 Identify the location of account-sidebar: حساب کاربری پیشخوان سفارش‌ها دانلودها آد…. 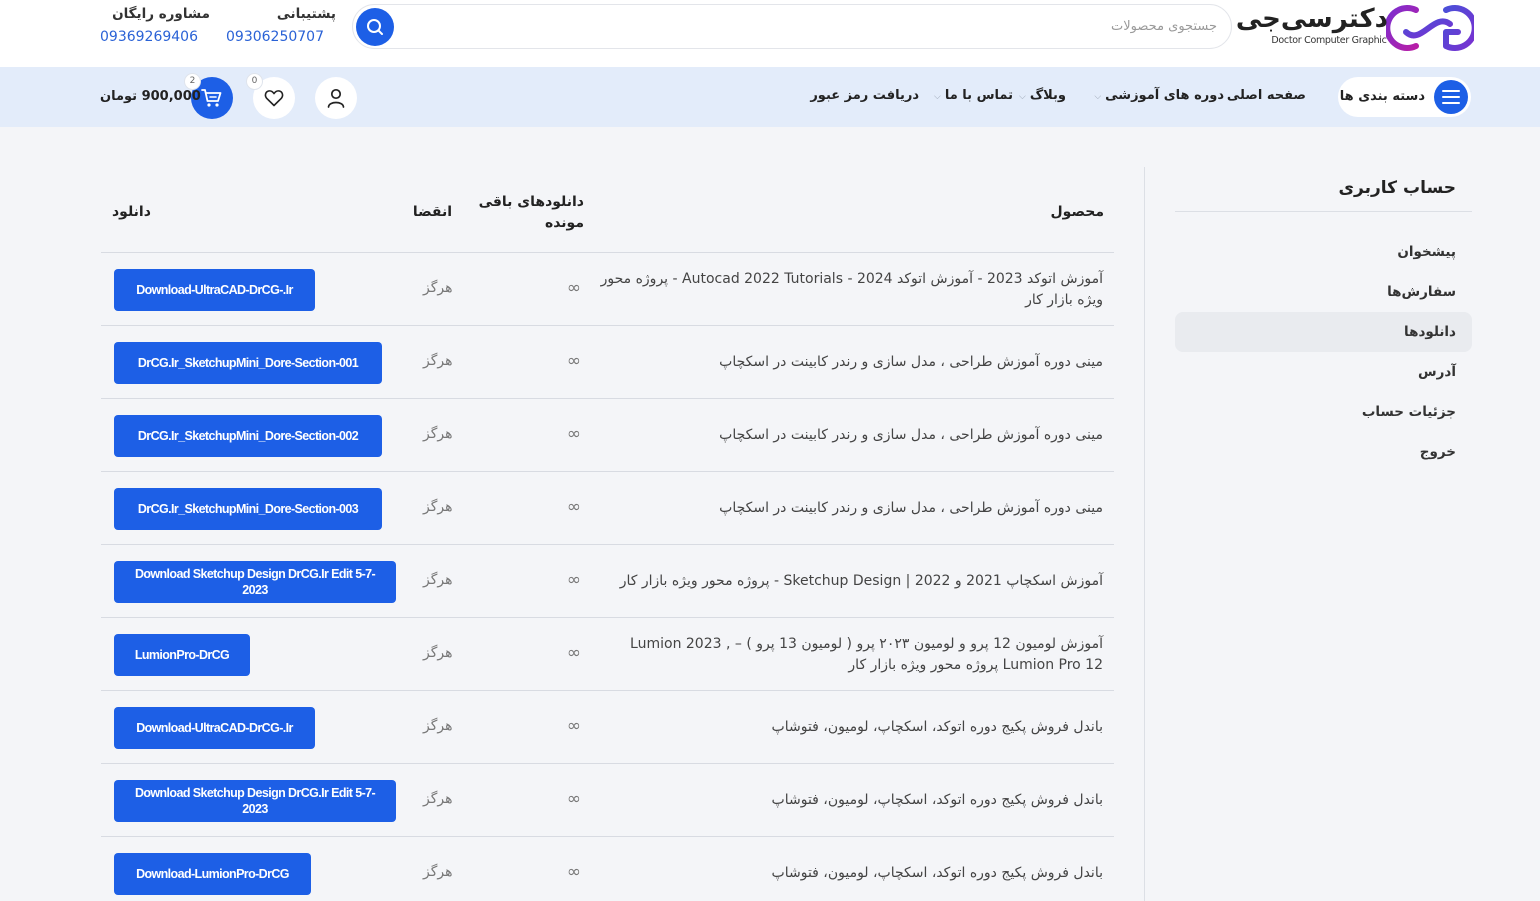
(1323, 319).